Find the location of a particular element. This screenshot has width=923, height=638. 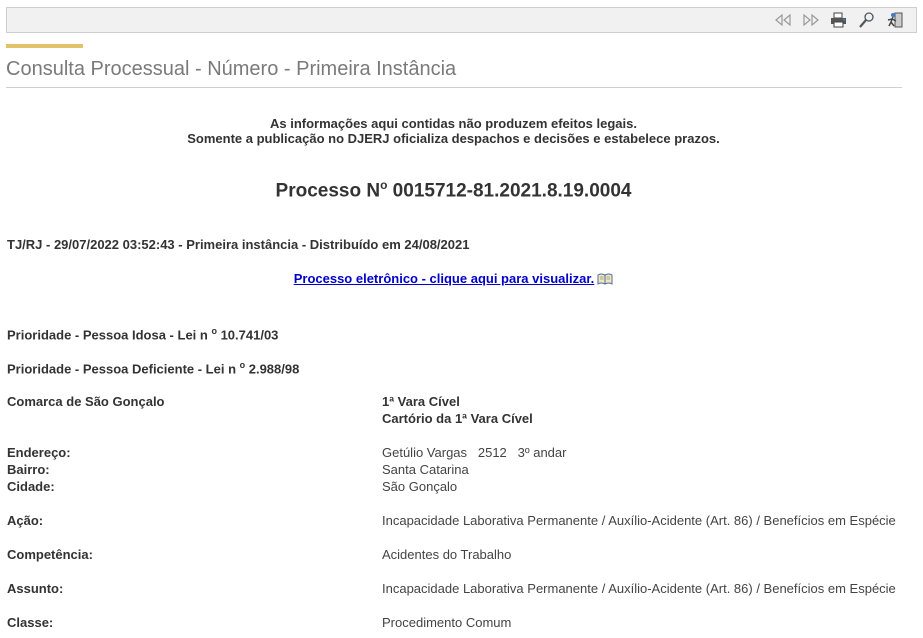

toolbar-icons is located at coordinates (839, 20).